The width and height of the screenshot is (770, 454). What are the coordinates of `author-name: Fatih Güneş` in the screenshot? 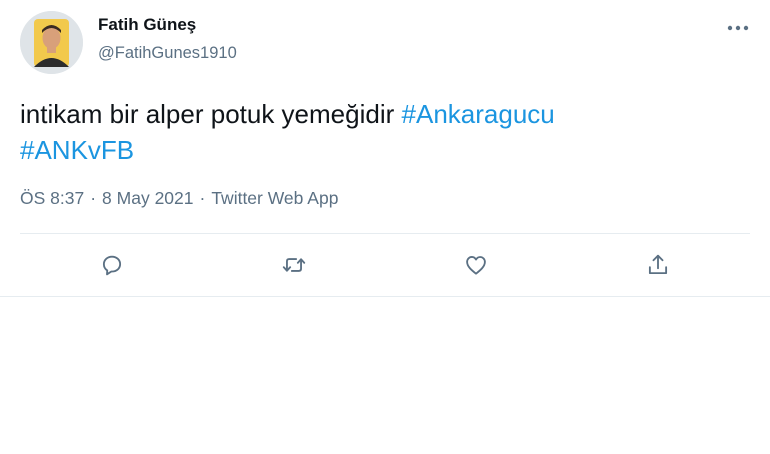 It's located at (147, 25).